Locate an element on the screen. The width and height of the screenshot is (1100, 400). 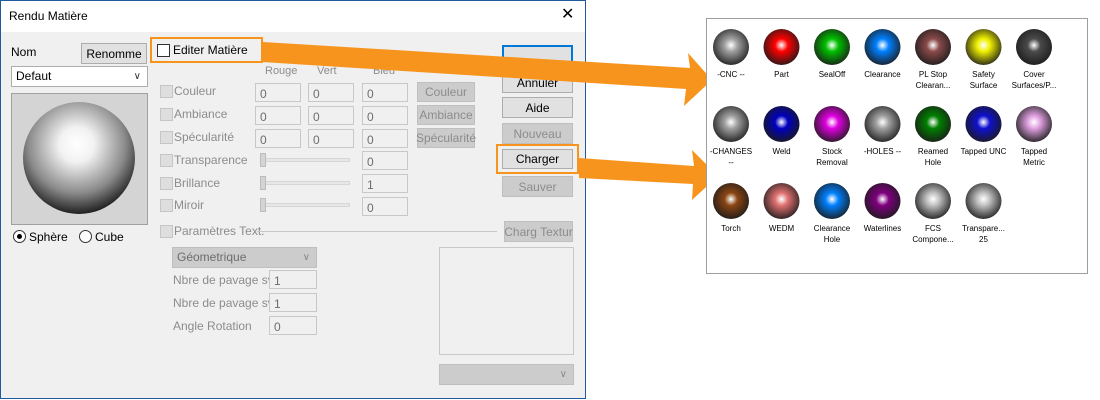
swatch-label: WEDM is located at coordinates (782, 228).